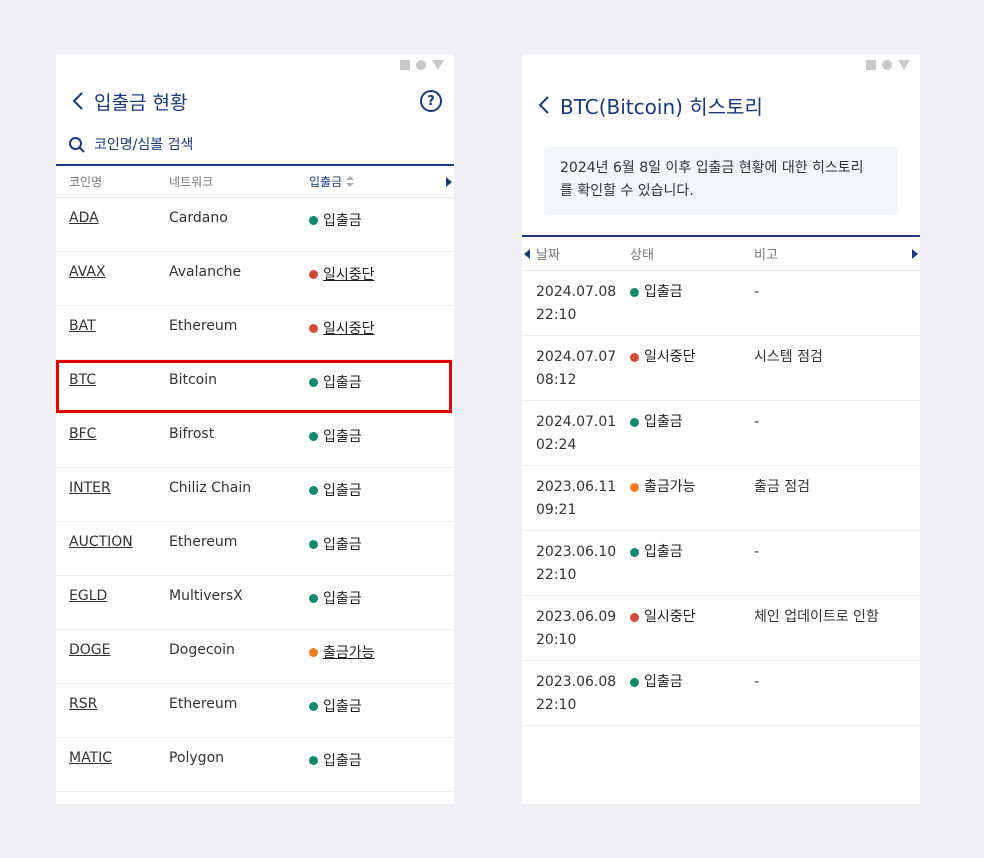  I want to click on history-row: 2023.06.11 09:21 출금가능 출금 점검, so click(721, 498).